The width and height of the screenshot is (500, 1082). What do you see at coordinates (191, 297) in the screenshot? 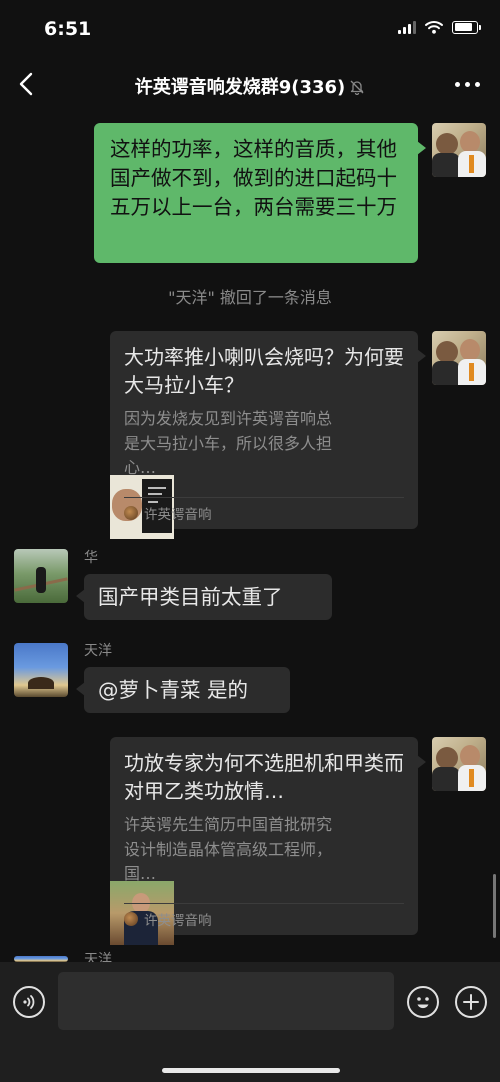
I see `recall-name: "天洋"` at bounding box center [191, 297].